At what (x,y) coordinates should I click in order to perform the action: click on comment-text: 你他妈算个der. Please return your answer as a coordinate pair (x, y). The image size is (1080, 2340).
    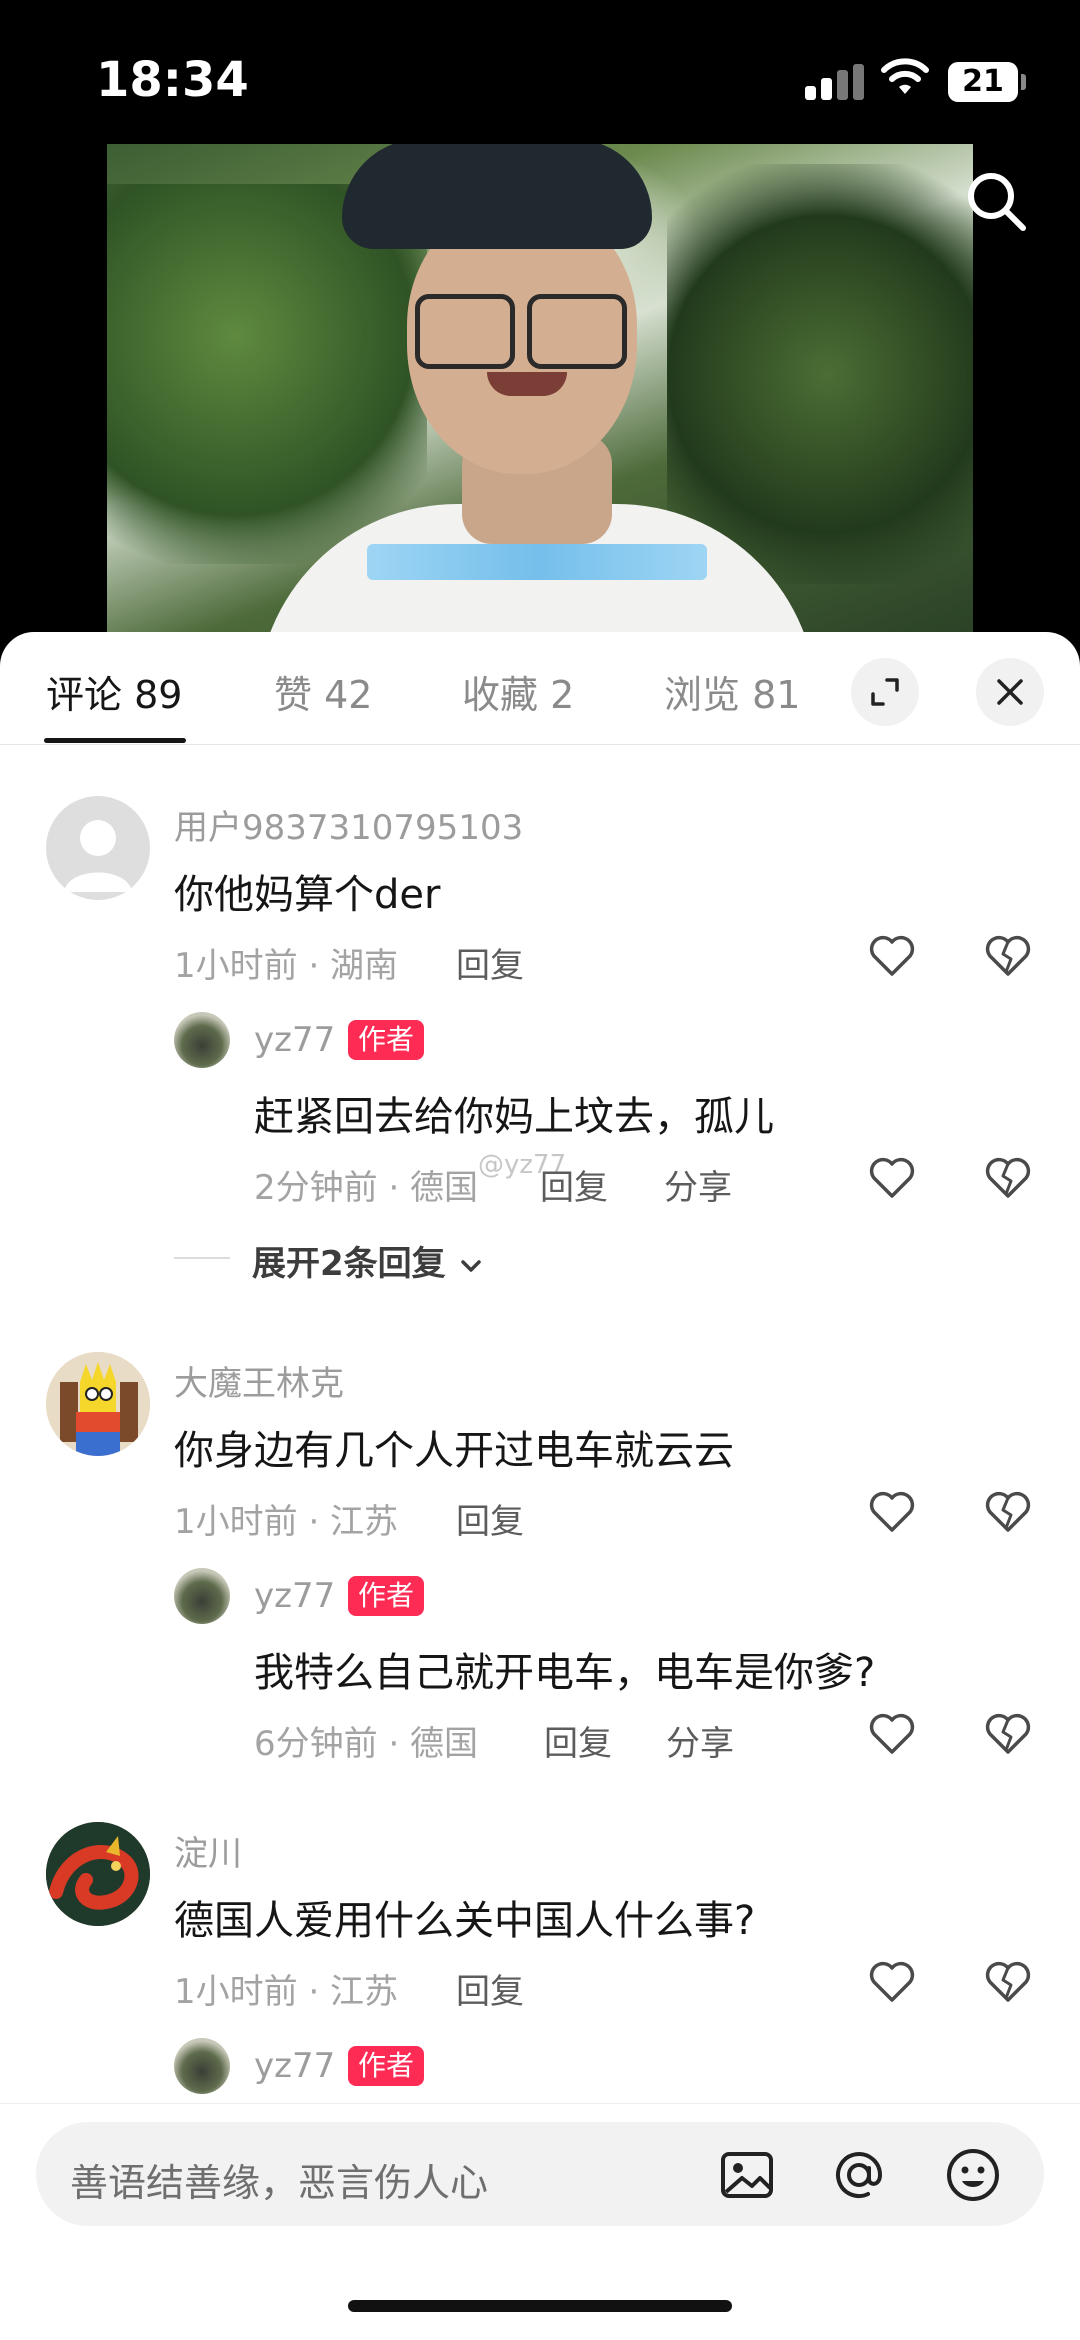
    Looking at the image, I should click on (307, 895).